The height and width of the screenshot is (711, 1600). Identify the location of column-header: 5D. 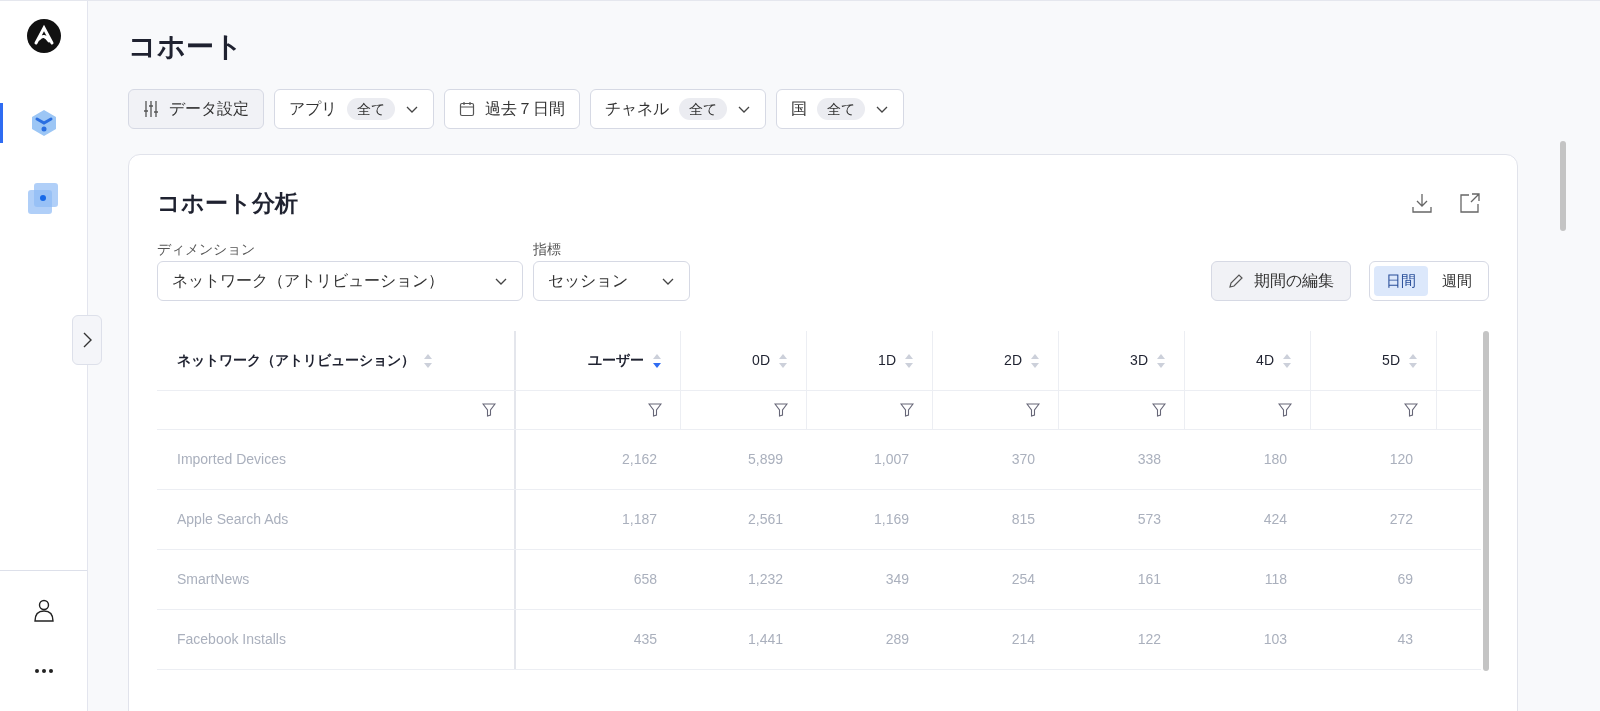
(1391, 360).